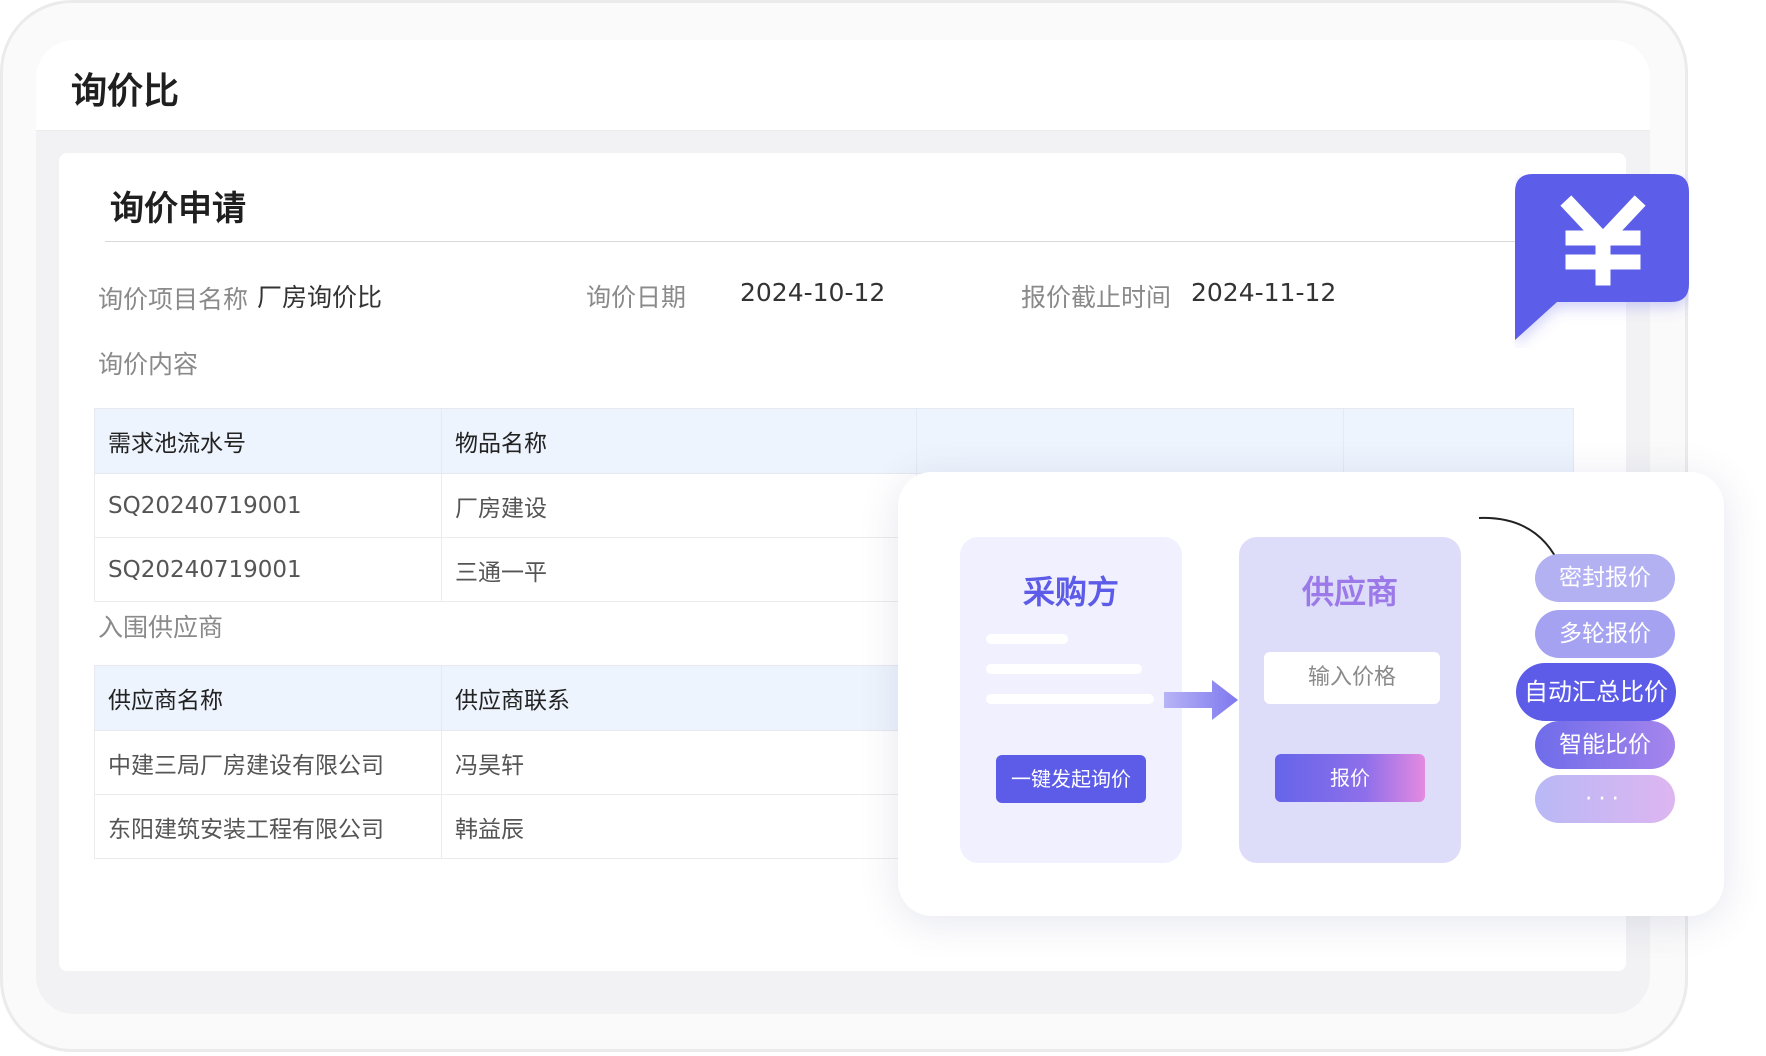 Image resolution: width=1766 pixels, height=1056 pixels. I want to click on cell-supplier-contact: 冯昊轩, so click(679, 762).